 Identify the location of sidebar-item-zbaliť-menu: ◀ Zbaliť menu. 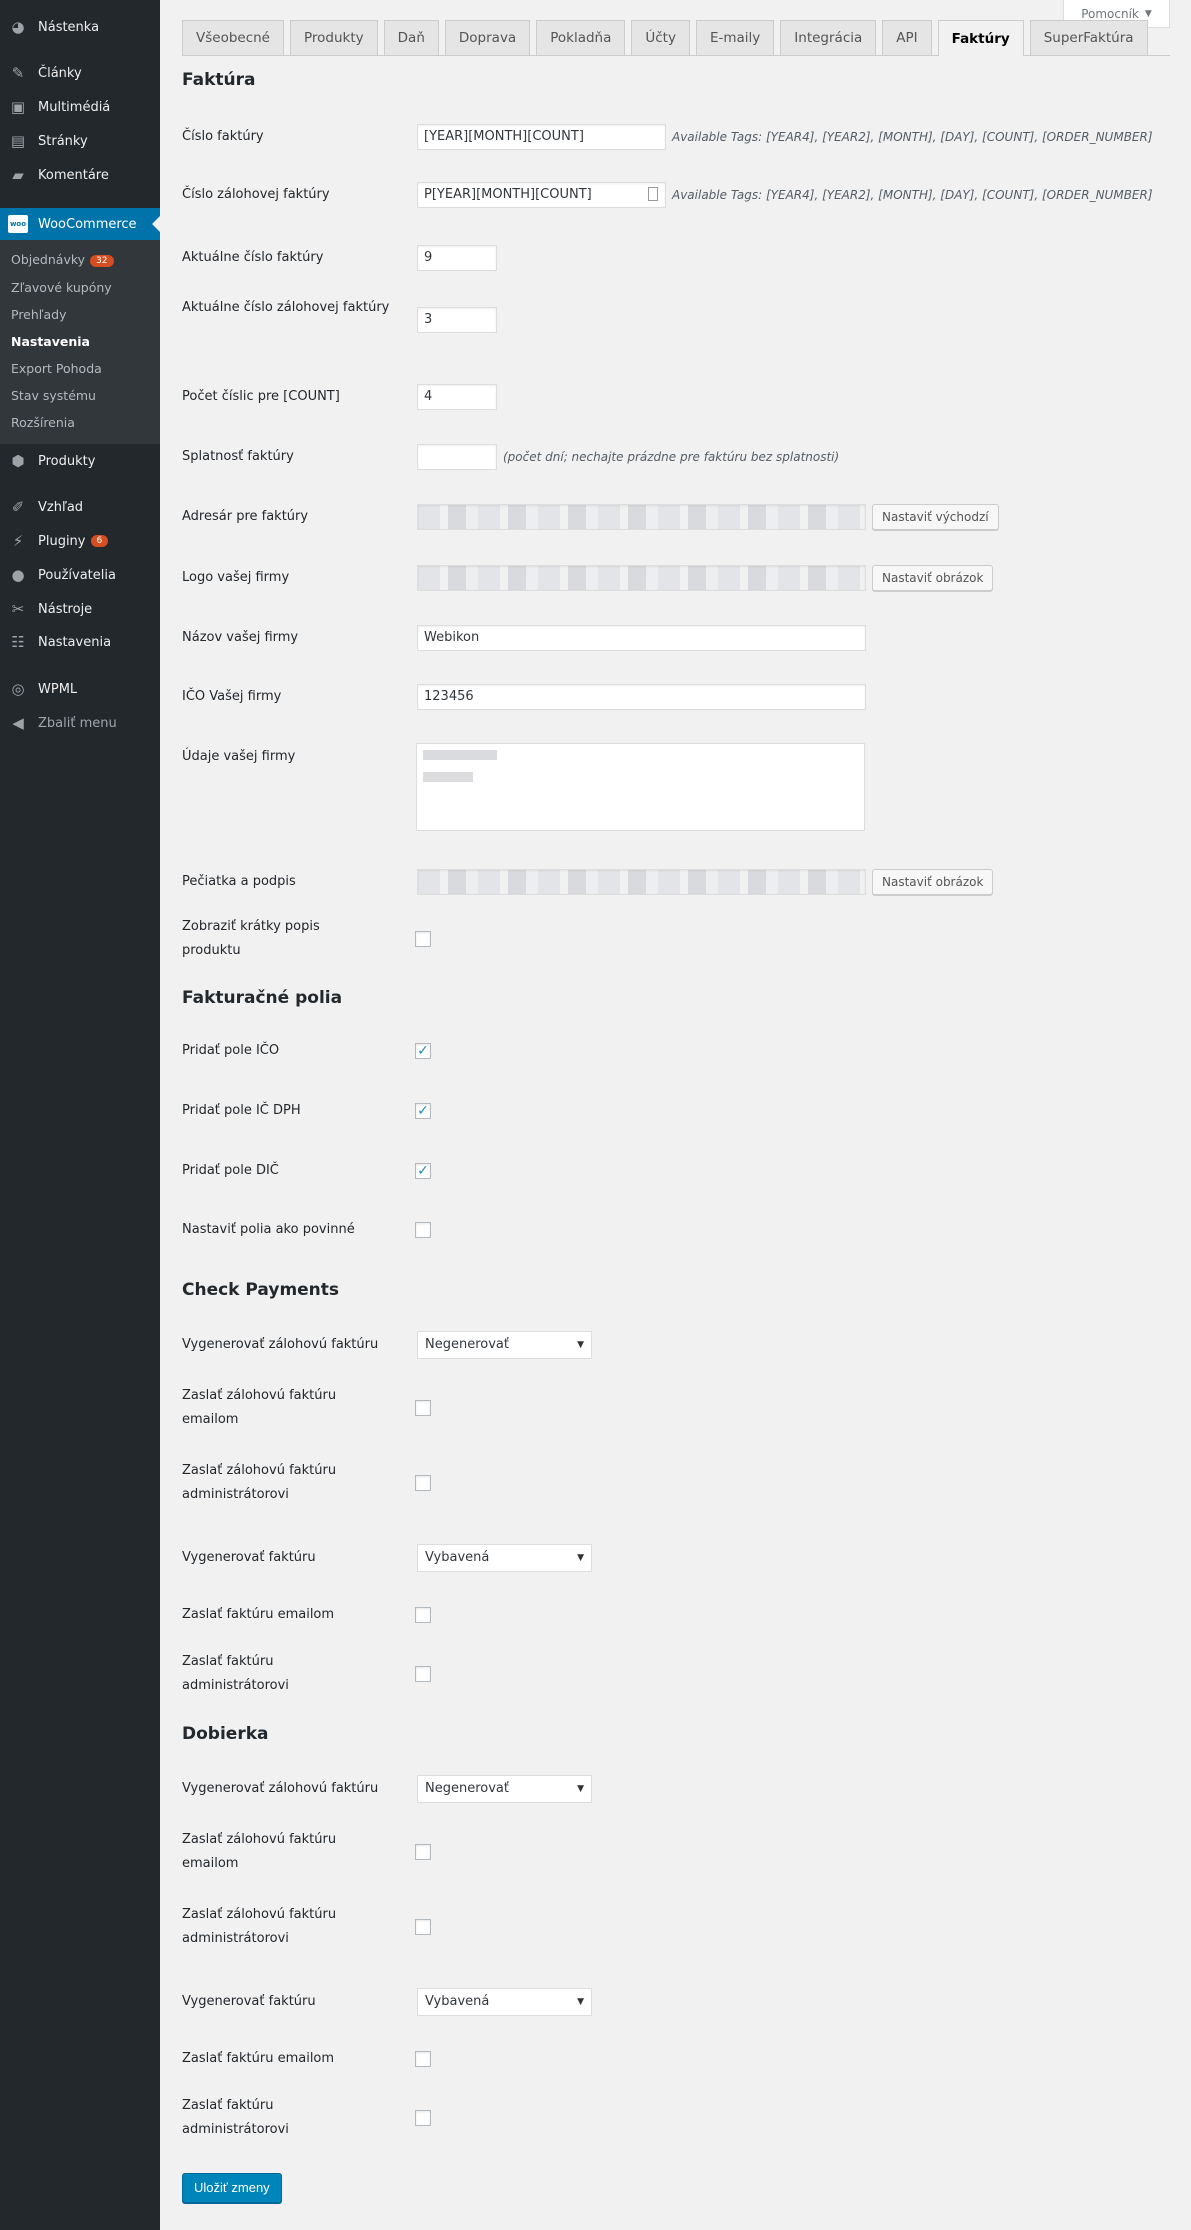
(80, 723).